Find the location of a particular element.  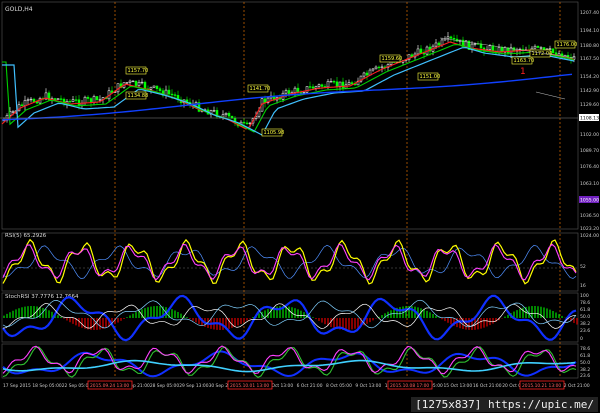

price-label-text: 1134.88 is located at coordinates (138, 96).